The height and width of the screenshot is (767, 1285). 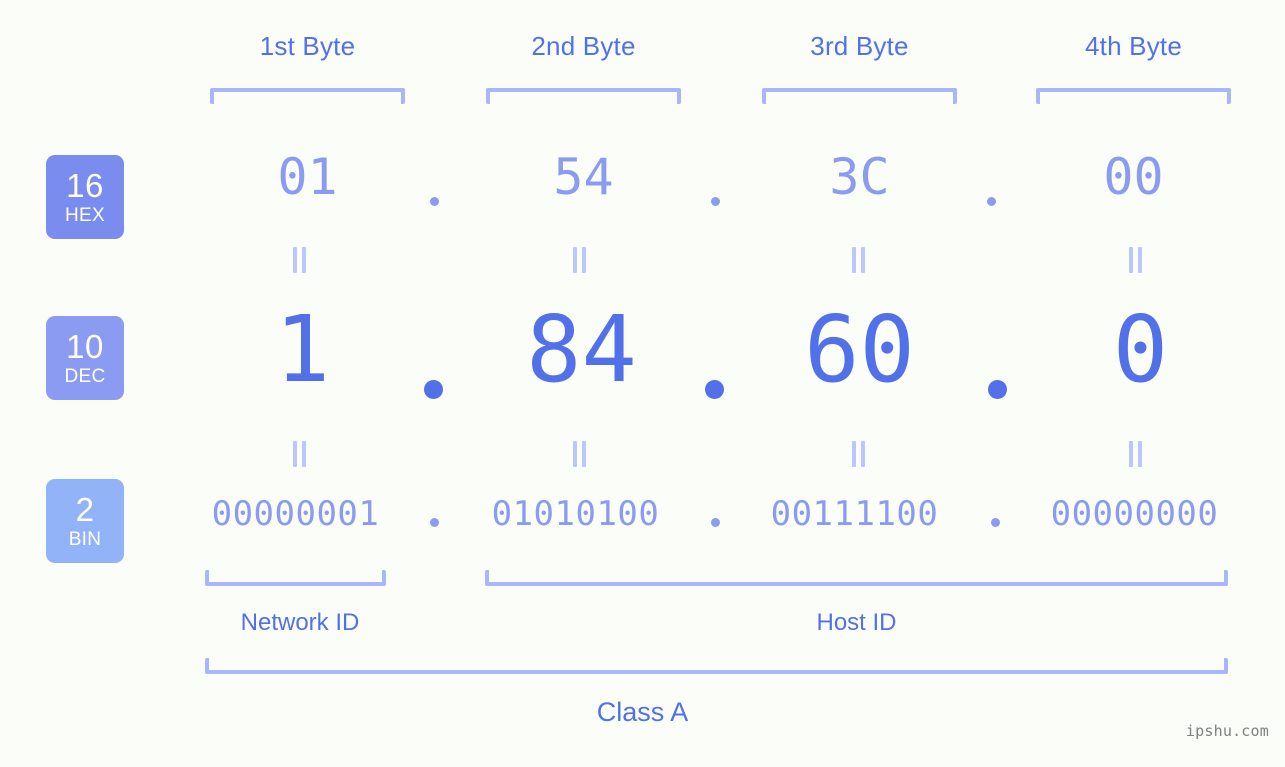 What do you see at coordinates (859, 46) in the screenshot?
I see `byte-header-3: 3rd Byte` at bounding box center [859, 46].